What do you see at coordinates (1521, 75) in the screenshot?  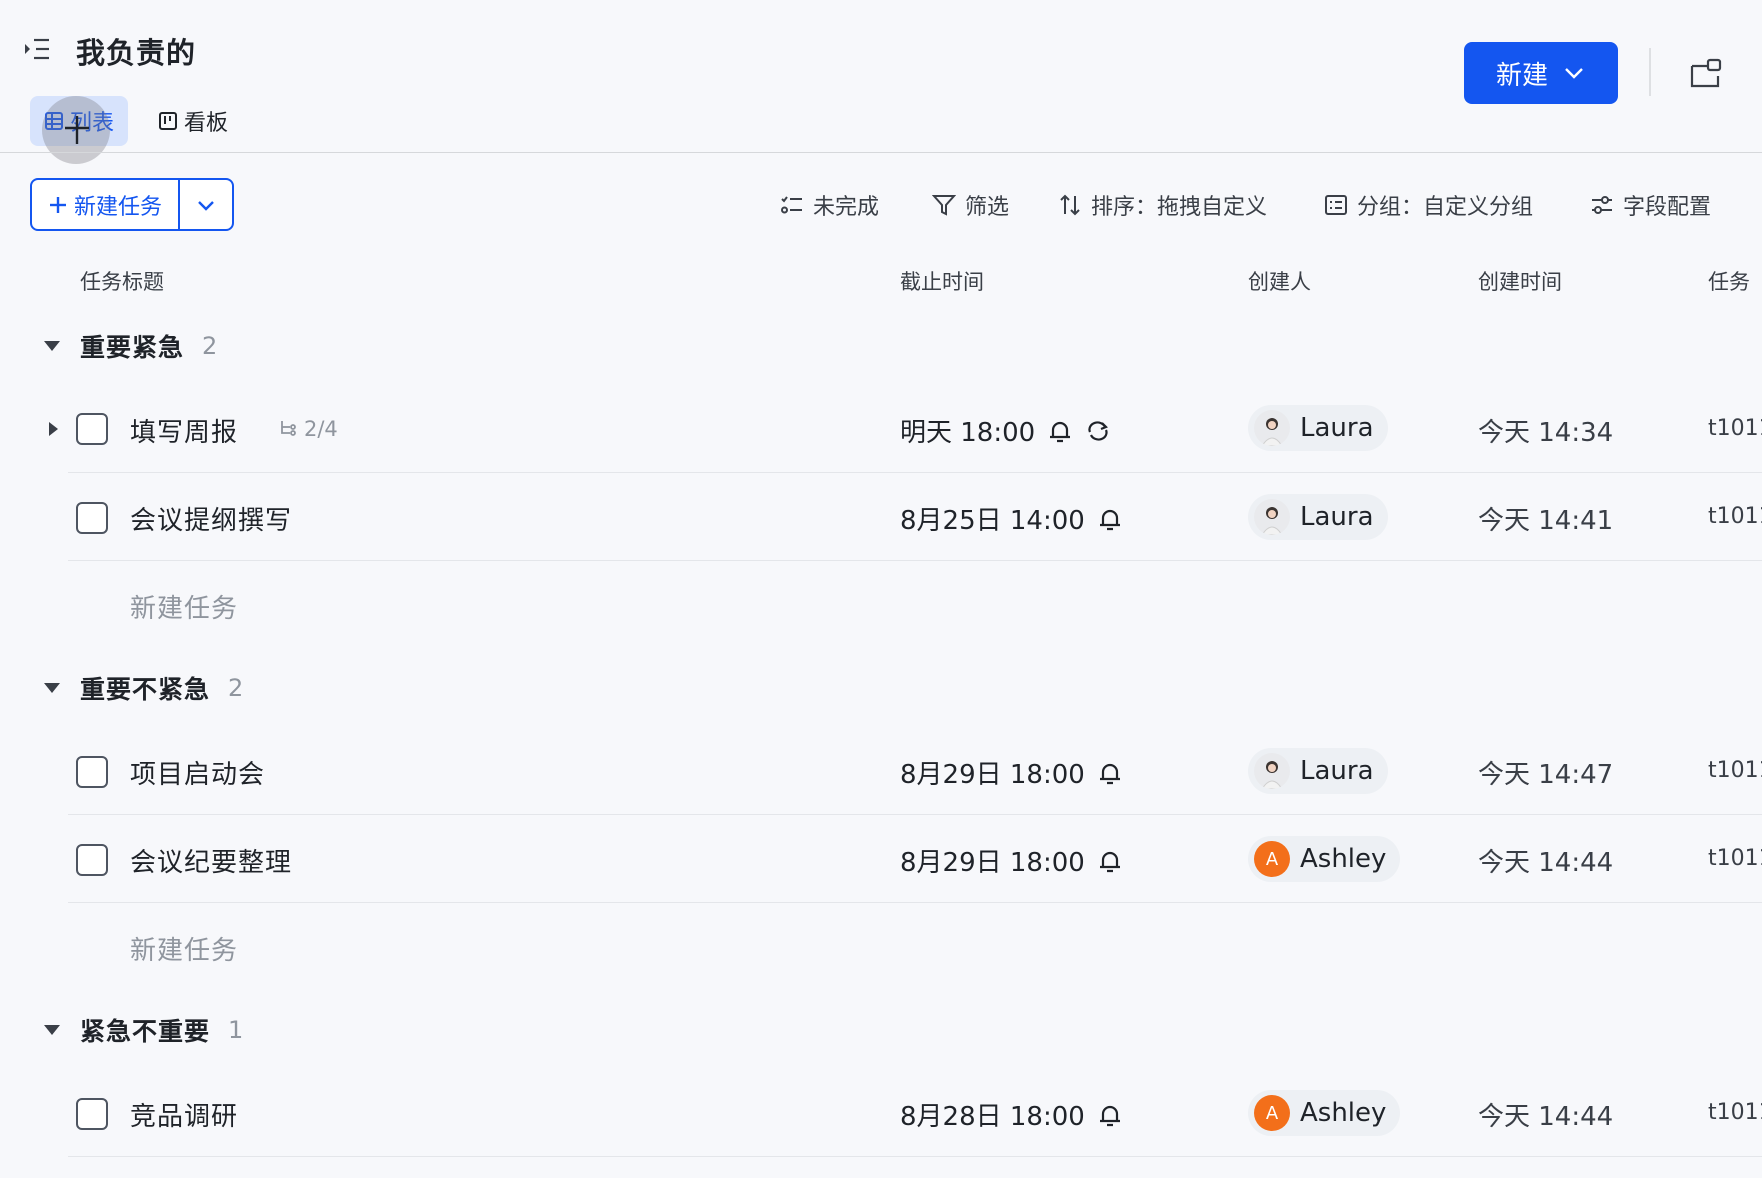 I see `new-button-label: 新建` at bounding box center [1521, 75].